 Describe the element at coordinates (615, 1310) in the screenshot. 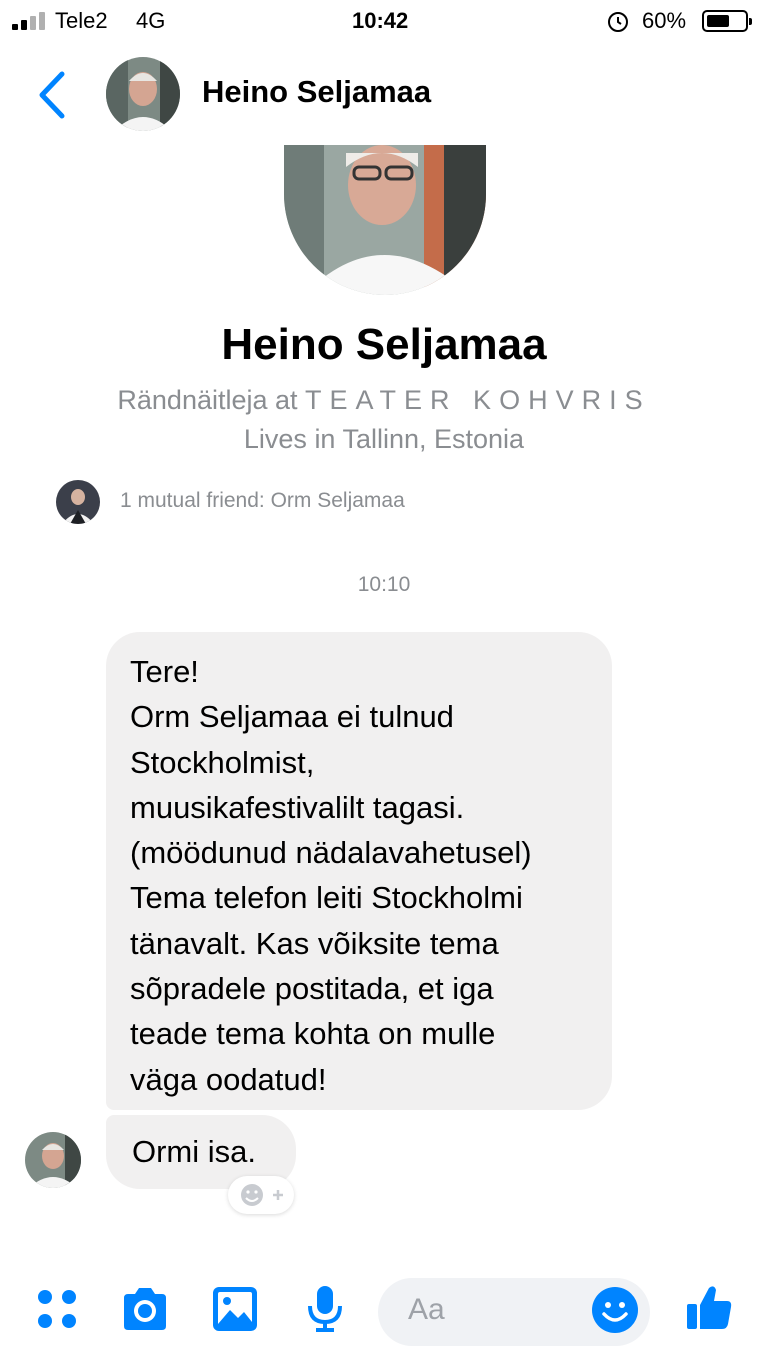

I see `emoji-icon` at that location.